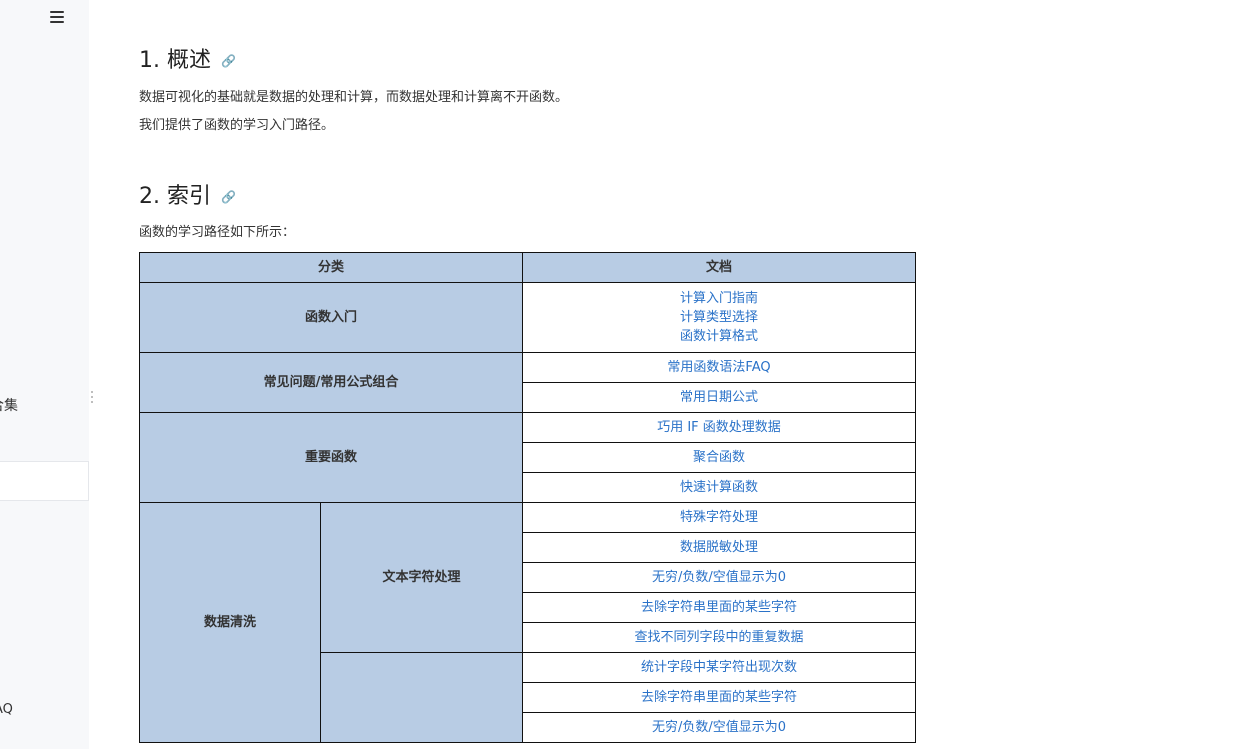  What do you see at coordinates (175, 60) in the screenshot?
I see `section-title-text: 1. 概述` at bounding box center [175, 60].